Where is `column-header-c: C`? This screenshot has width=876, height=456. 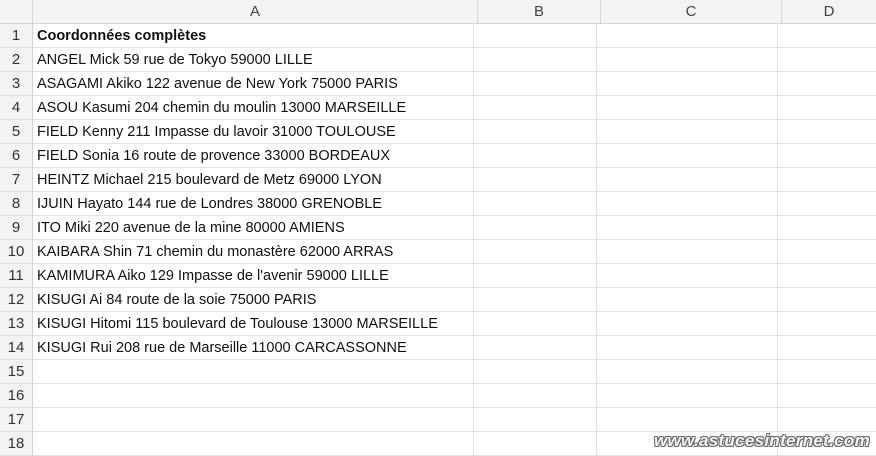
column-header-c: C is located at coordinates (691, 12).